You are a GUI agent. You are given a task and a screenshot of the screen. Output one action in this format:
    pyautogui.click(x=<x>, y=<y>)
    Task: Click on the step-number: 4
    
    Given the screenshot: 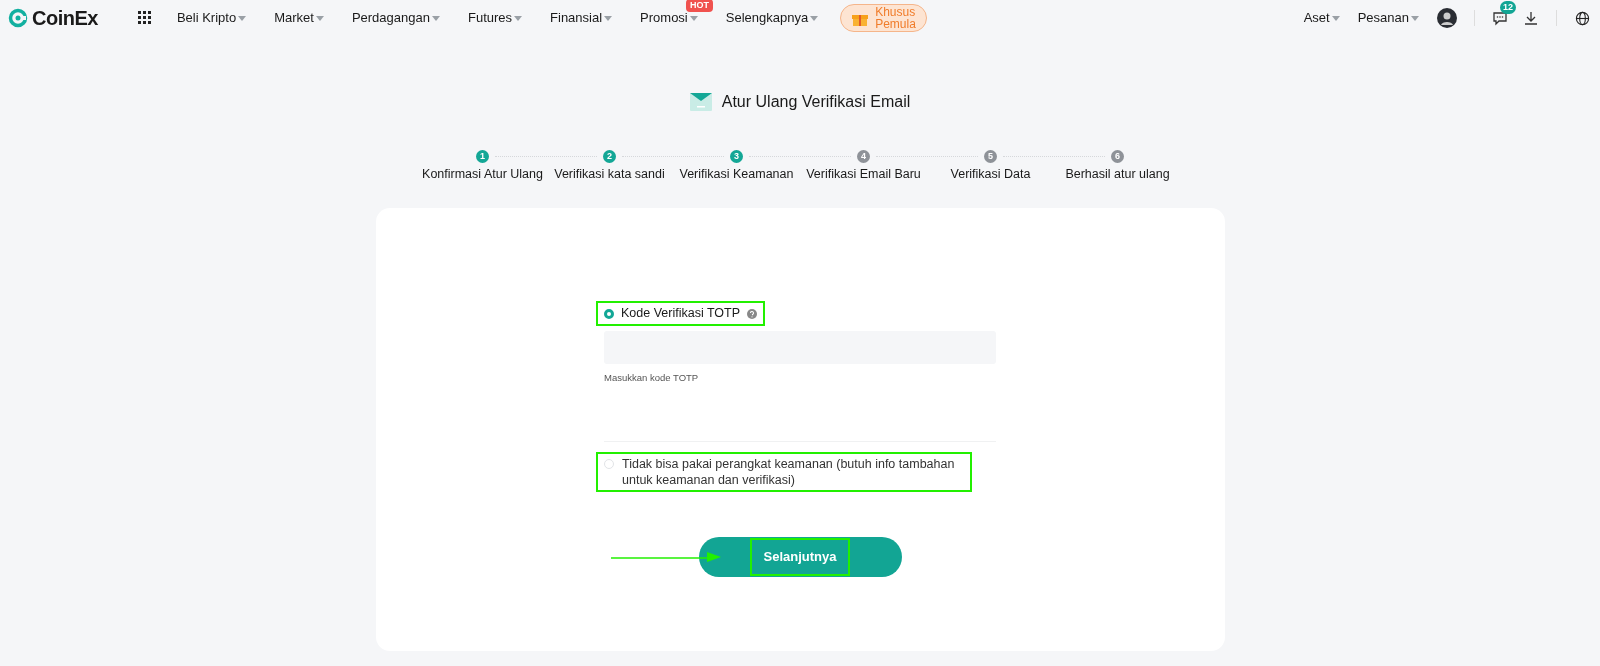 What is the action you would take?
    pyautogui.click(x=863, y=156)
    